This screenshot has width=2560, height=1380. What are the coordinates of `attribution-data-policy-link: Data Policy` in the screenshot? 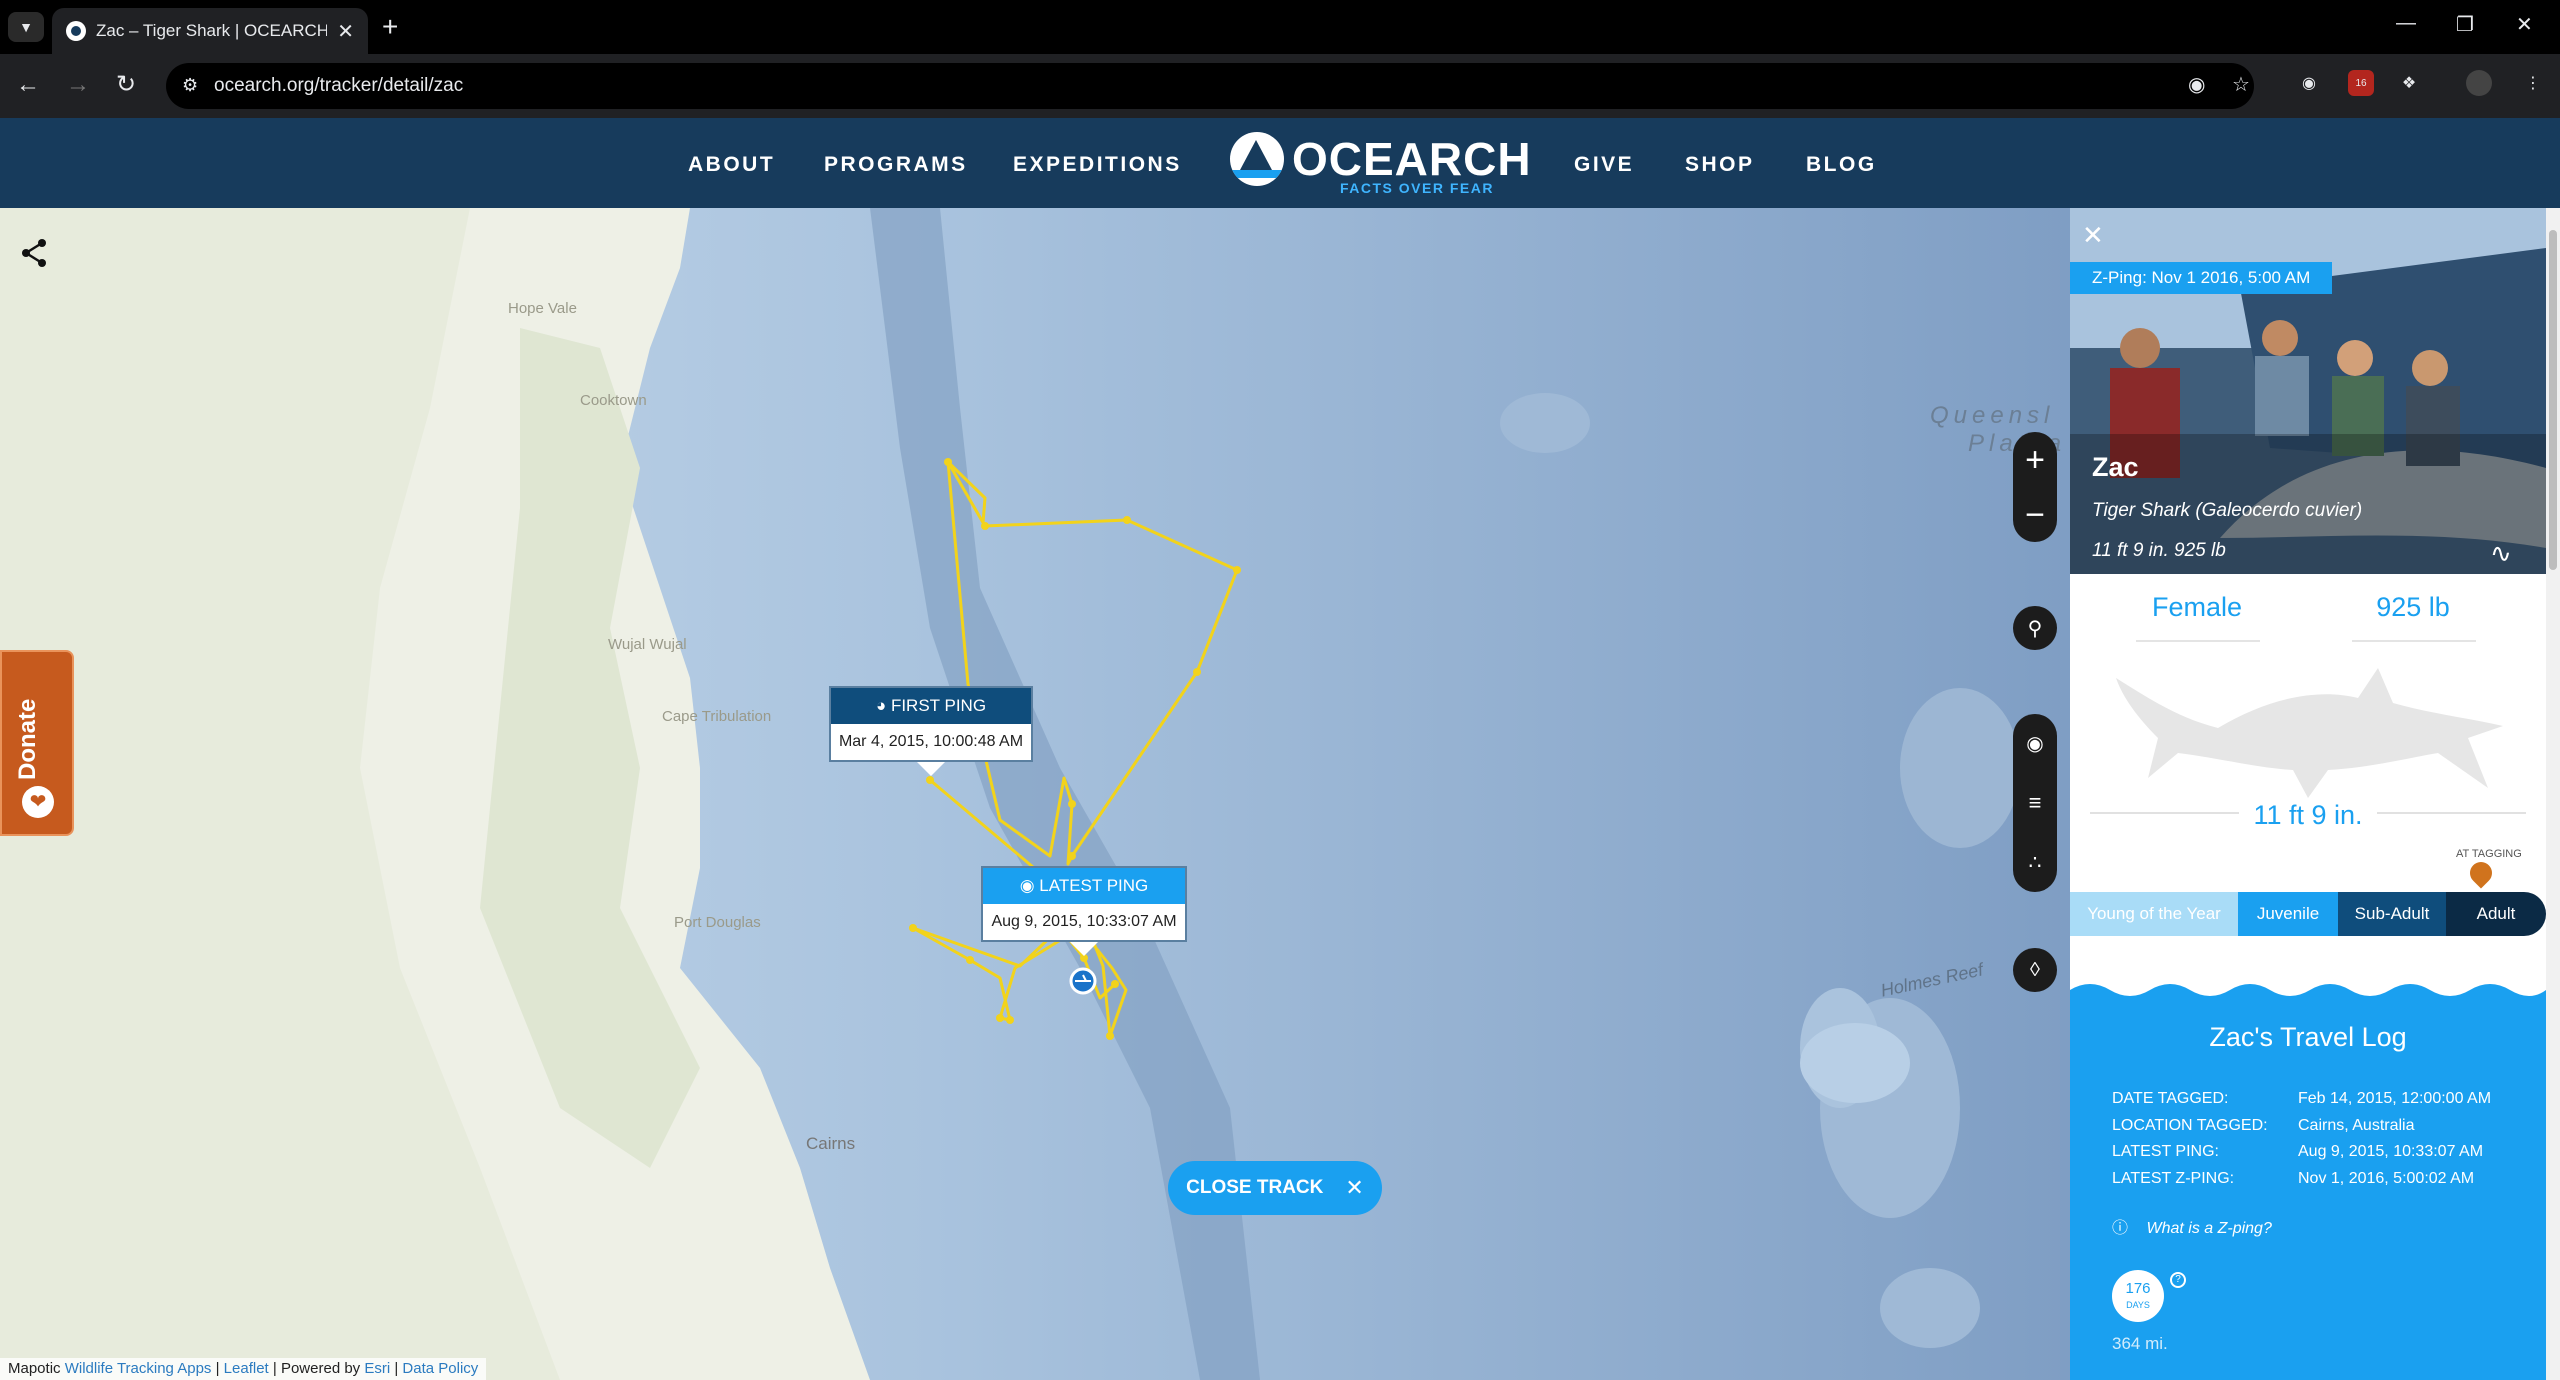 It's located at (440, 1368).